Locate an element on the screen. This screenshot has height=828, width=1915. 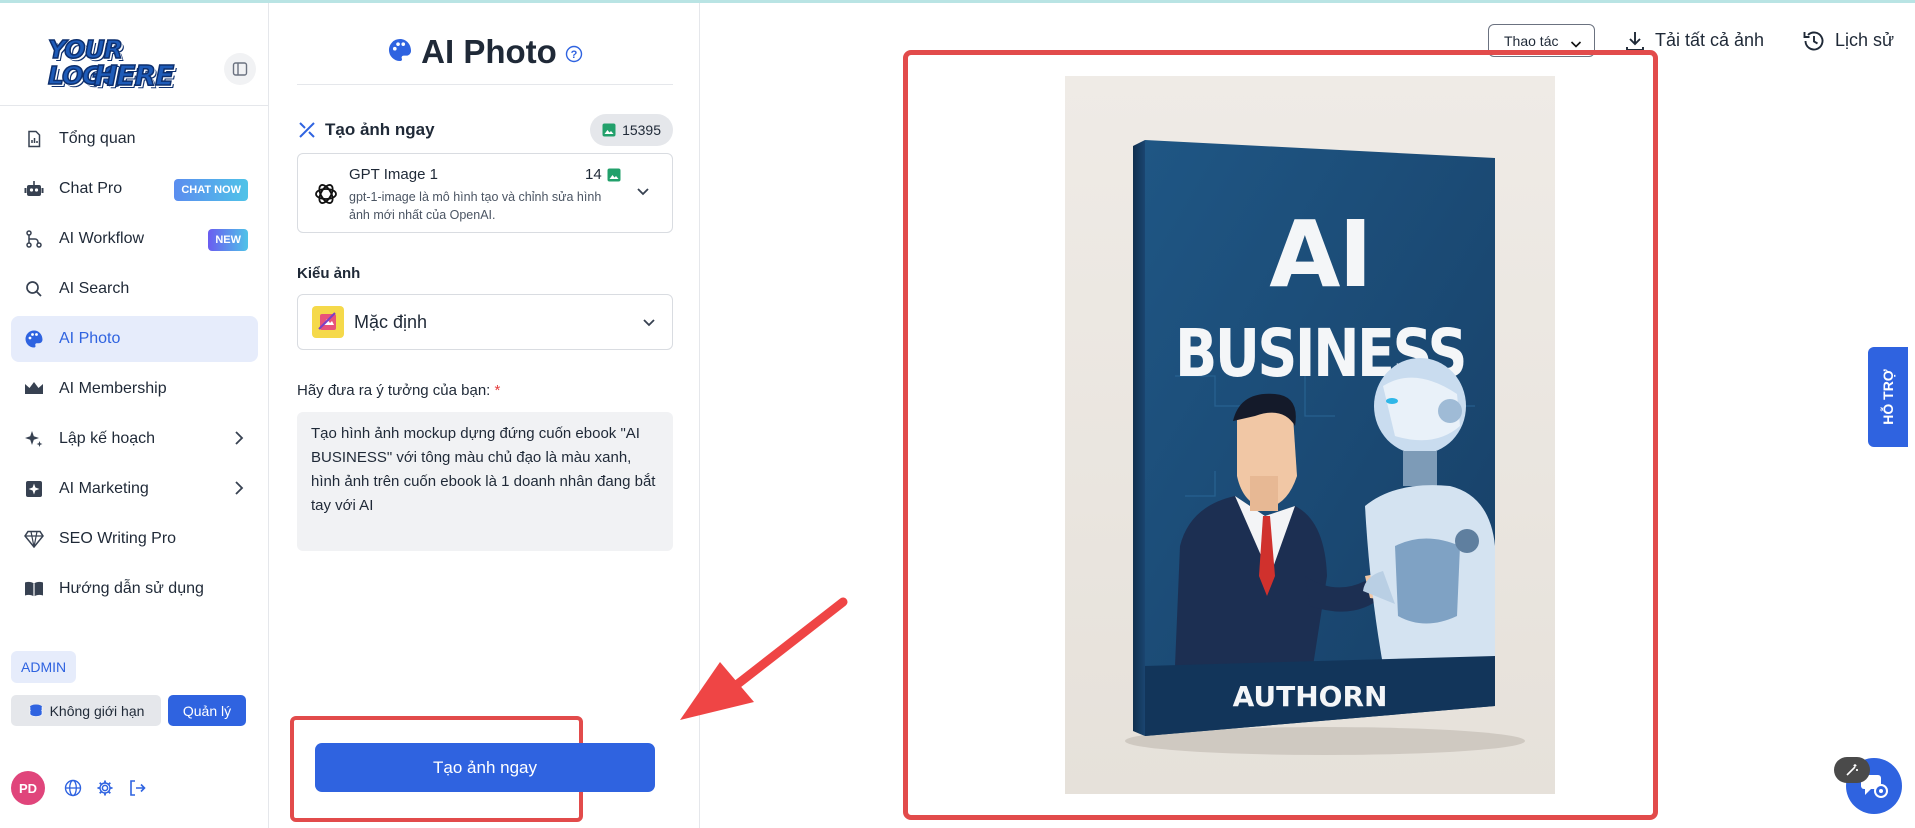
create-title: Tạo ảnh ngay is located at coordinates (380, 129).